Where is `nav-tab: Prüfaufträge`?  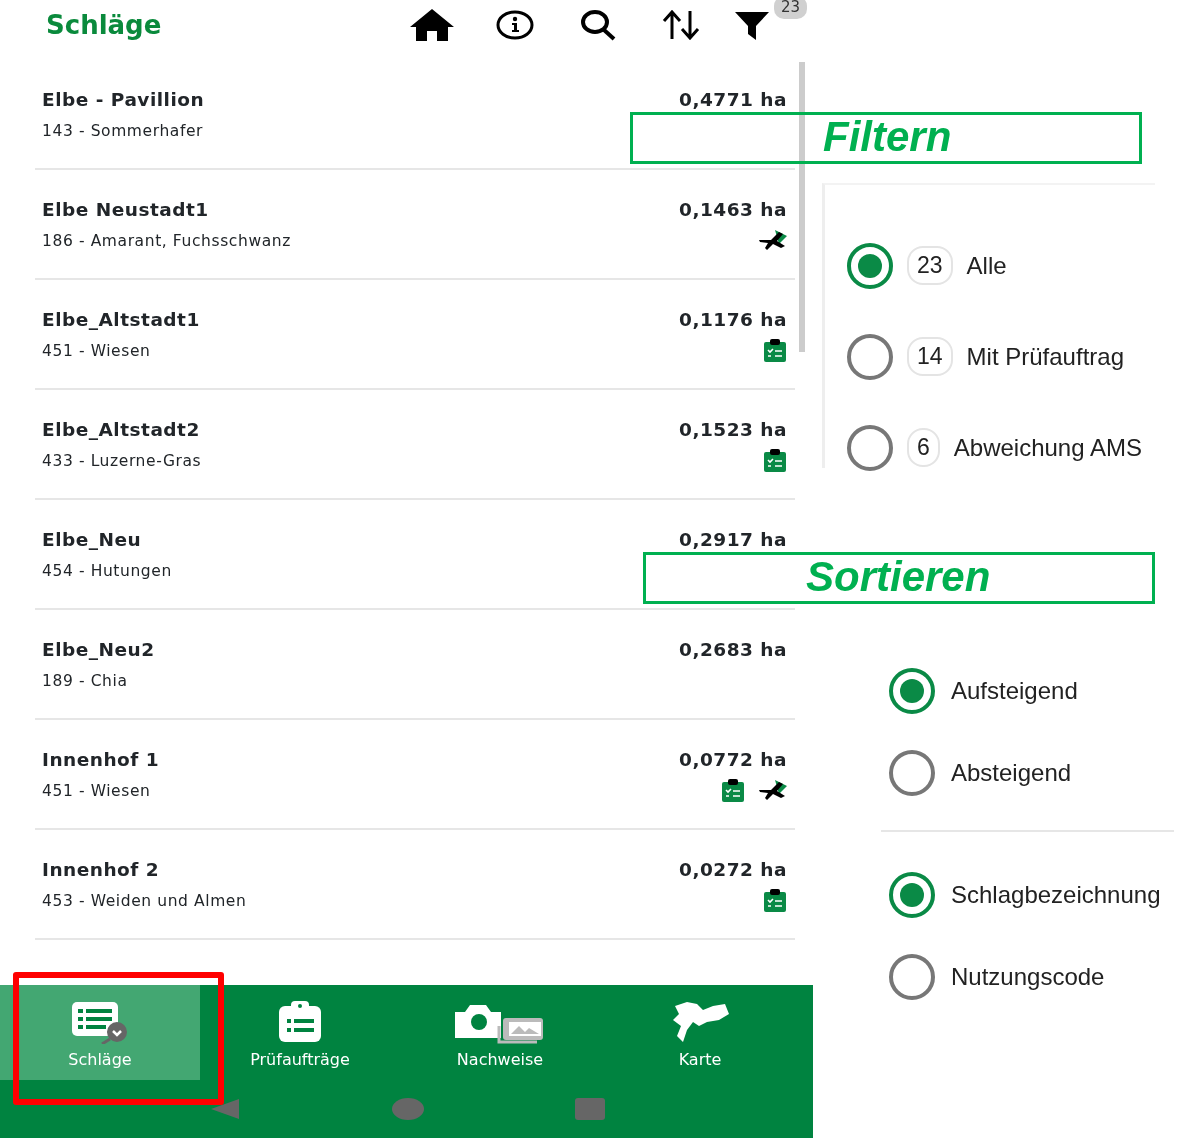
nav-tab: Prüfaufträge is located at coordinates (300, 1032).